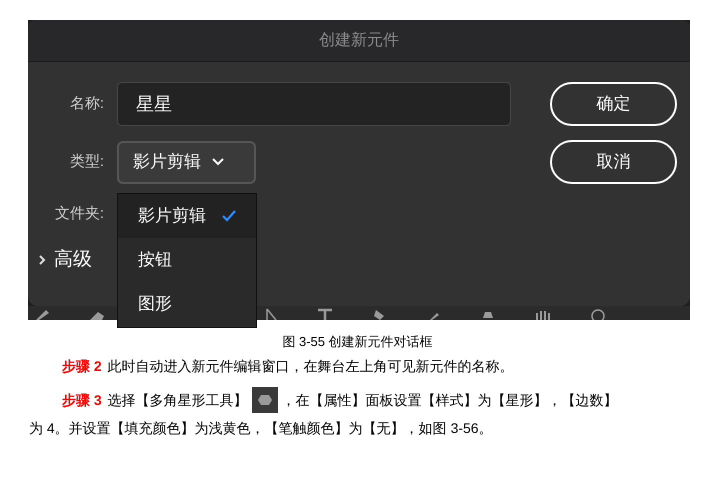  What do you see at coordinates (359, 40) in the screenshot?
I see `window-title: 创建新元件` at bounding box center [359, 40].